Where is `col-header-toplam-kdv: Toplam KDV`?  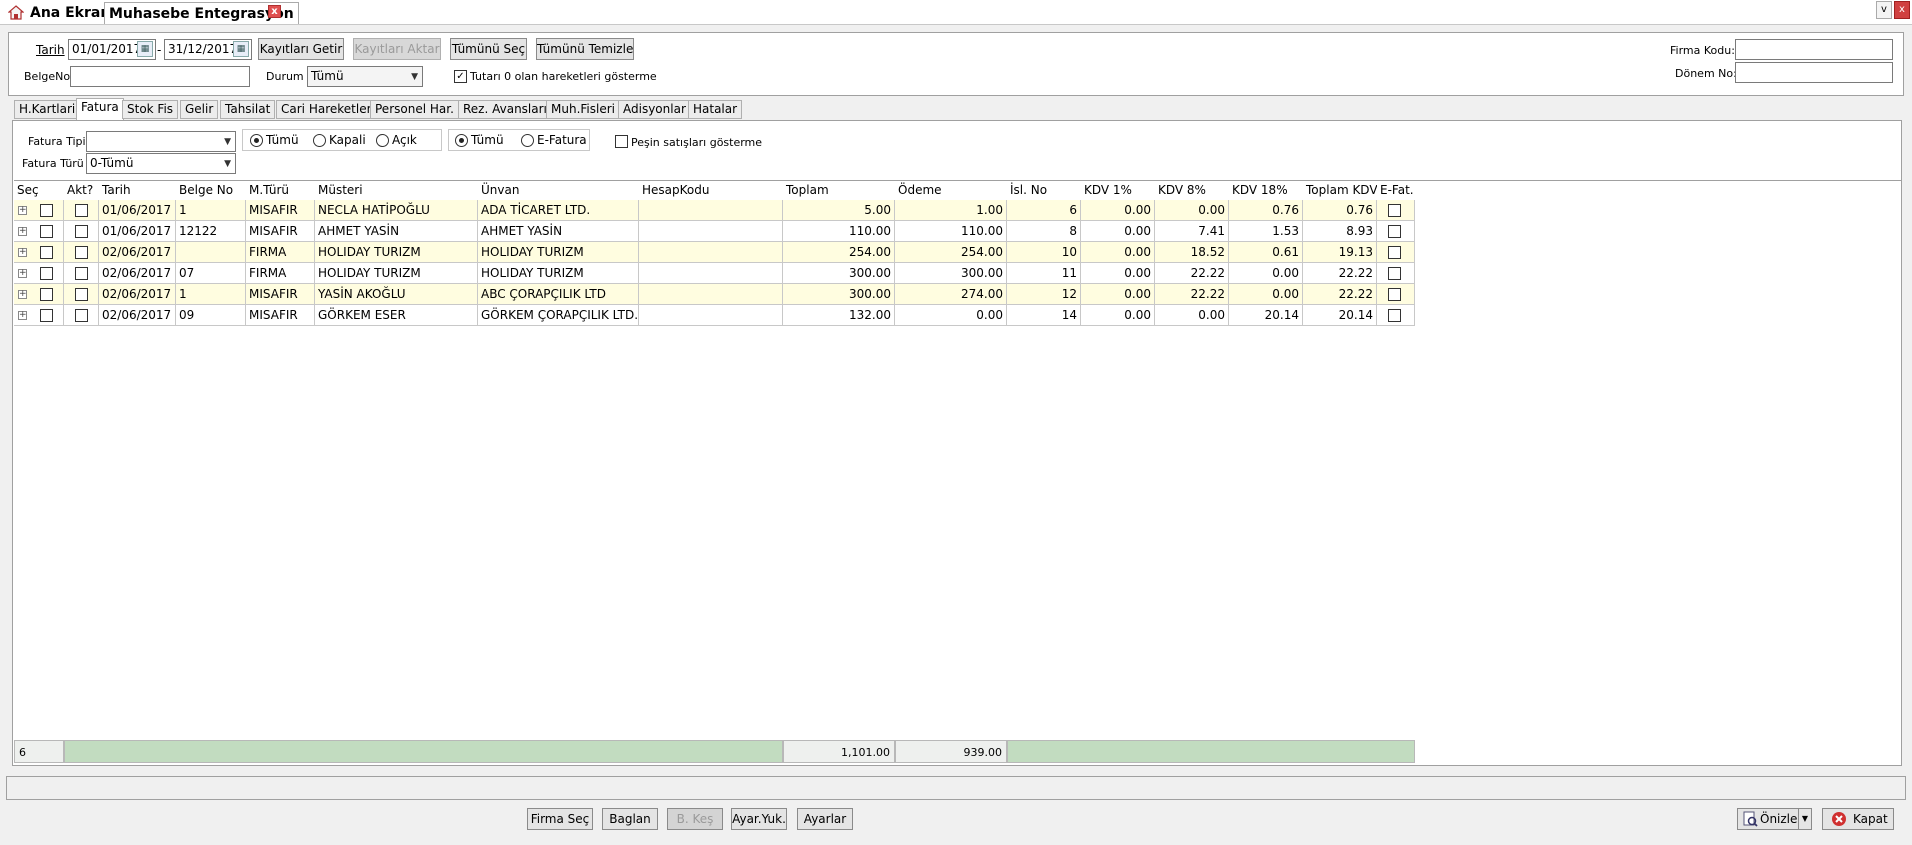
col-header-toplam-kdv: Toplam KDV is located at coordinates (1340, 190).